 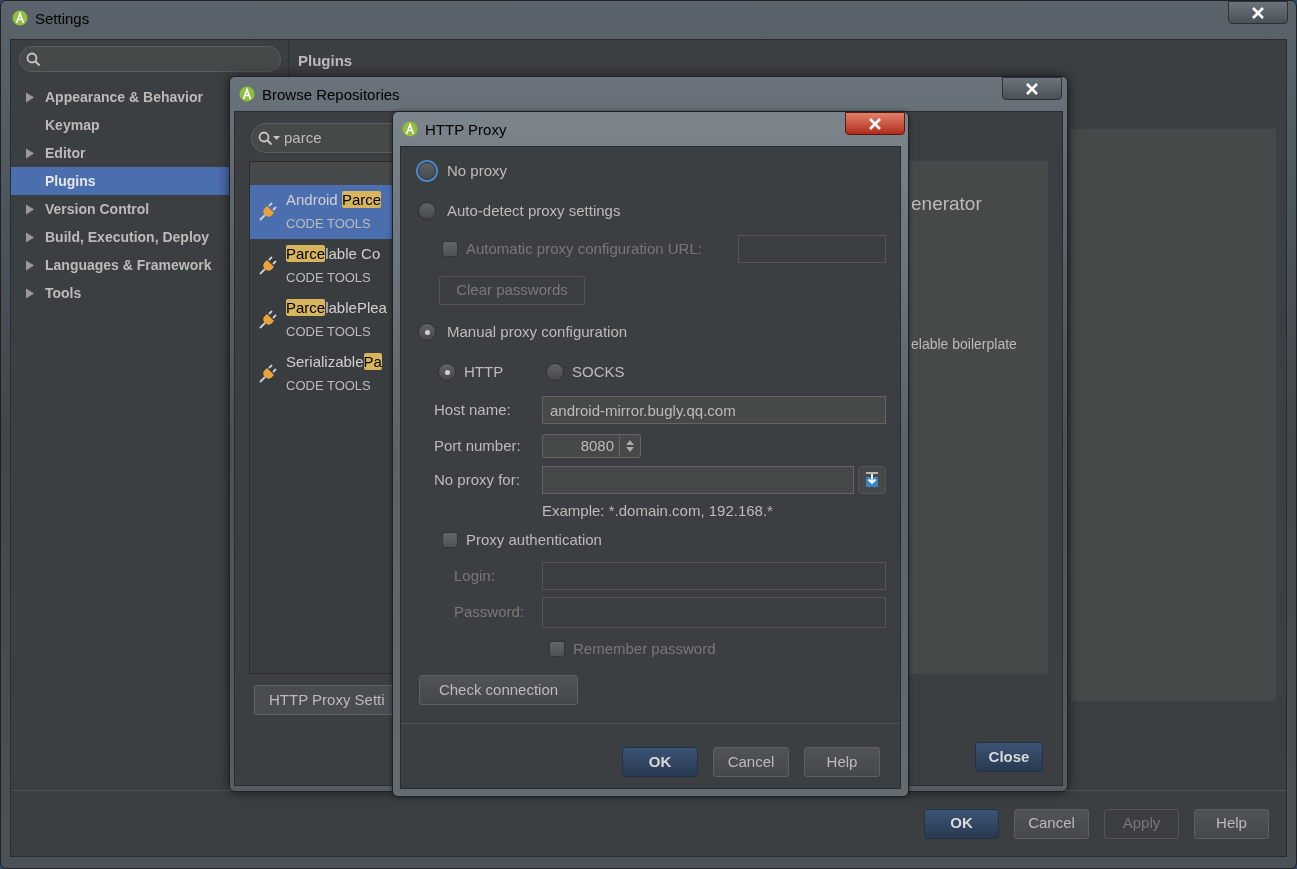 What do you see at coordinates (498, 690) in the screenshot?
I see `check-connection-button: Check connection` at bounding box center [498, 690].